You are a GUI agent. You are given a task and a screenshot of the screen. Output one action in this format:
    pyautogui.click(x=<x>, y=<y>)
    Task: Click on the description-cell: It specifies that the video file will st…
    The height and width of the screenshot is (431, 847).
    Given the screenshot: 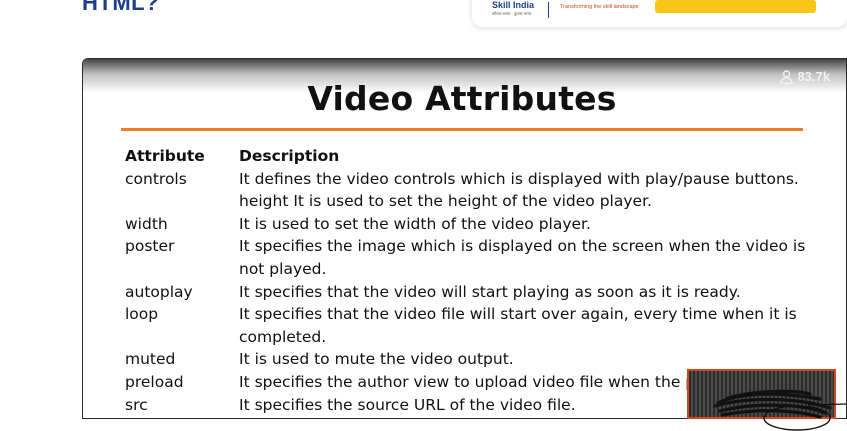 What is the action you would take?
    pyautogui.click(x=518, y=314)
    